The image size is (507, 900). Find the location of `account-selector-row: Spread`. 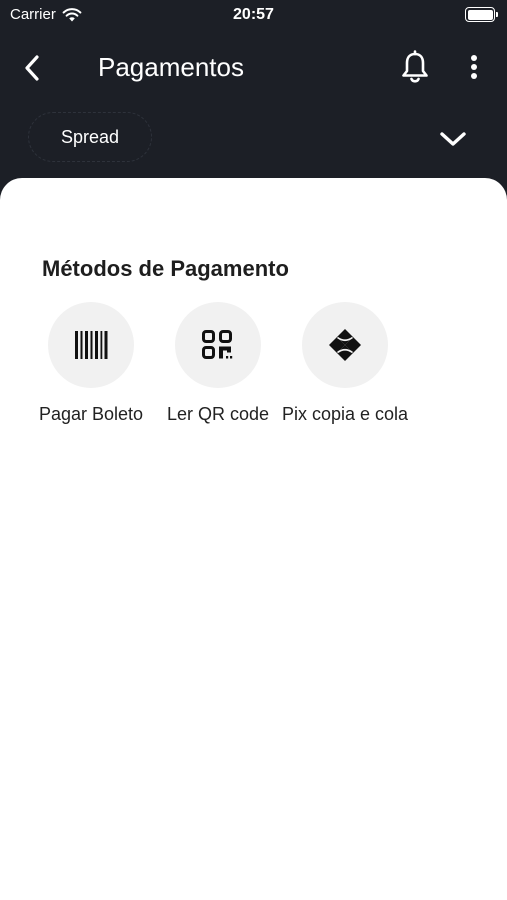

account-selector-row: Spread is located at coordinates (253, 137).